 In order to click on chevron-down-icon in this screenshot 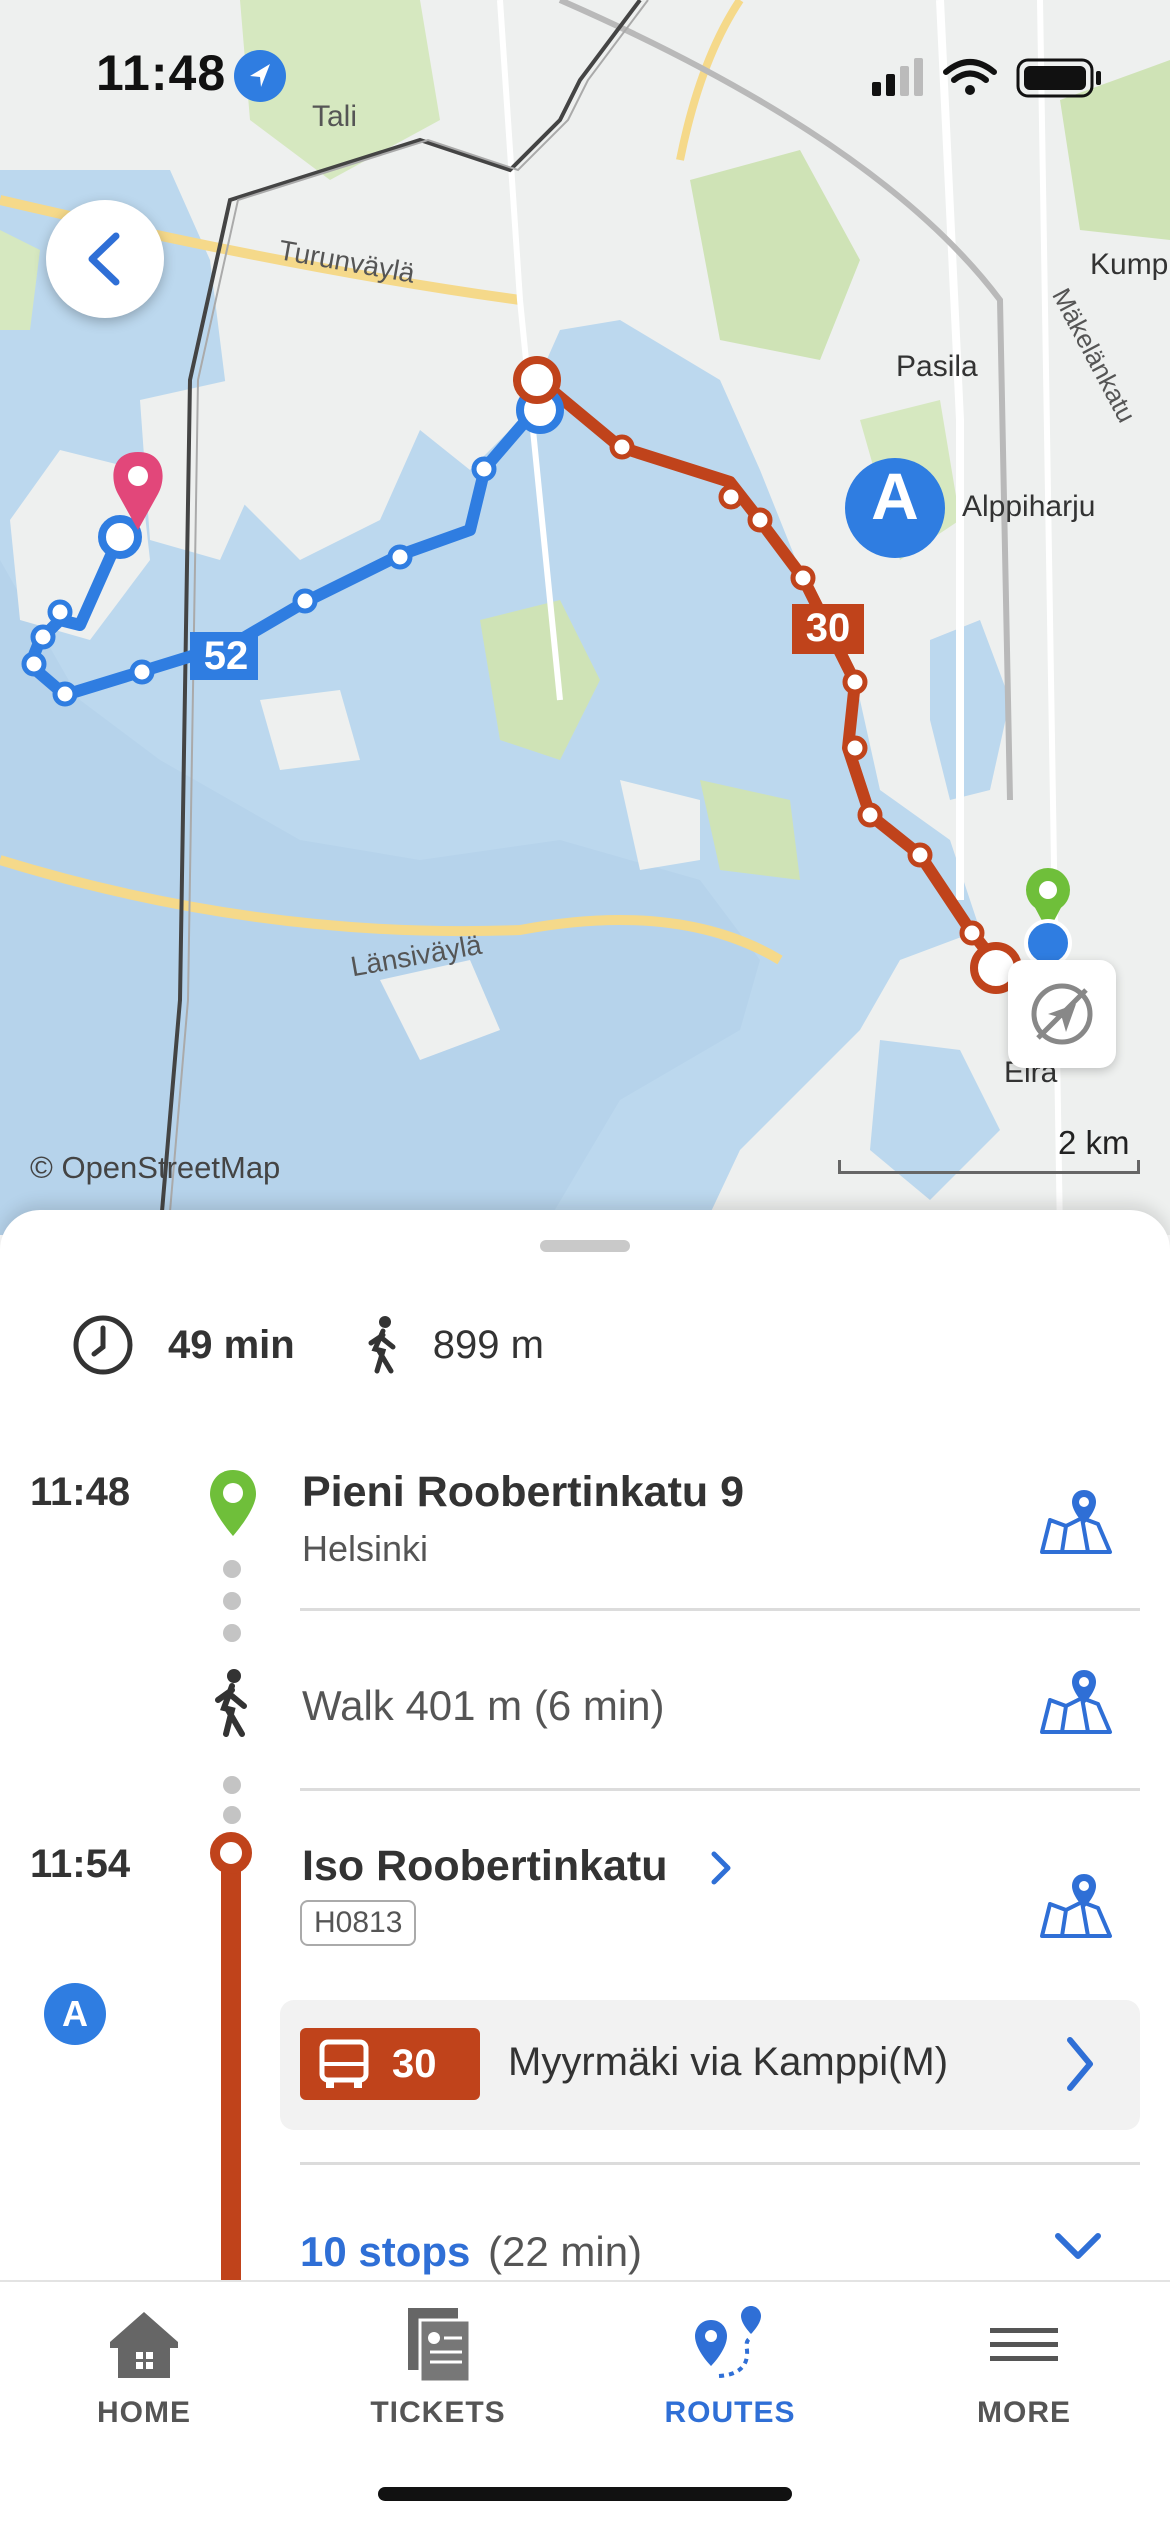, I will do `click(1078, 2246)`.